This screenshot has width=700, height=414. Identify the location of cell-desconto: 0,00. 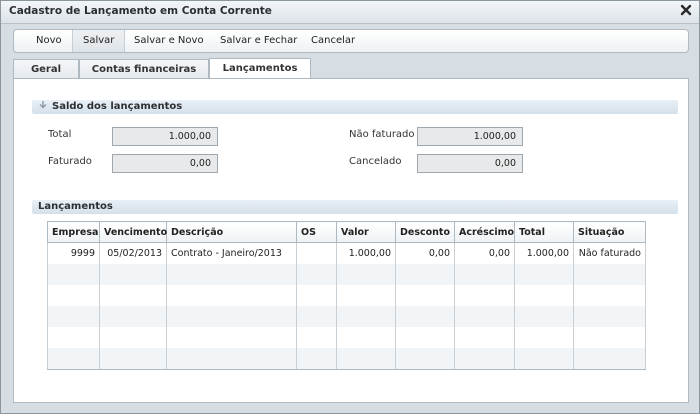
(425, 253).